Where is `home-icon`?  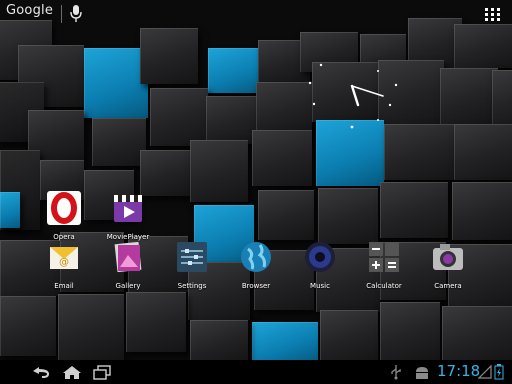
home-icon is located at coordinates (72, 372).